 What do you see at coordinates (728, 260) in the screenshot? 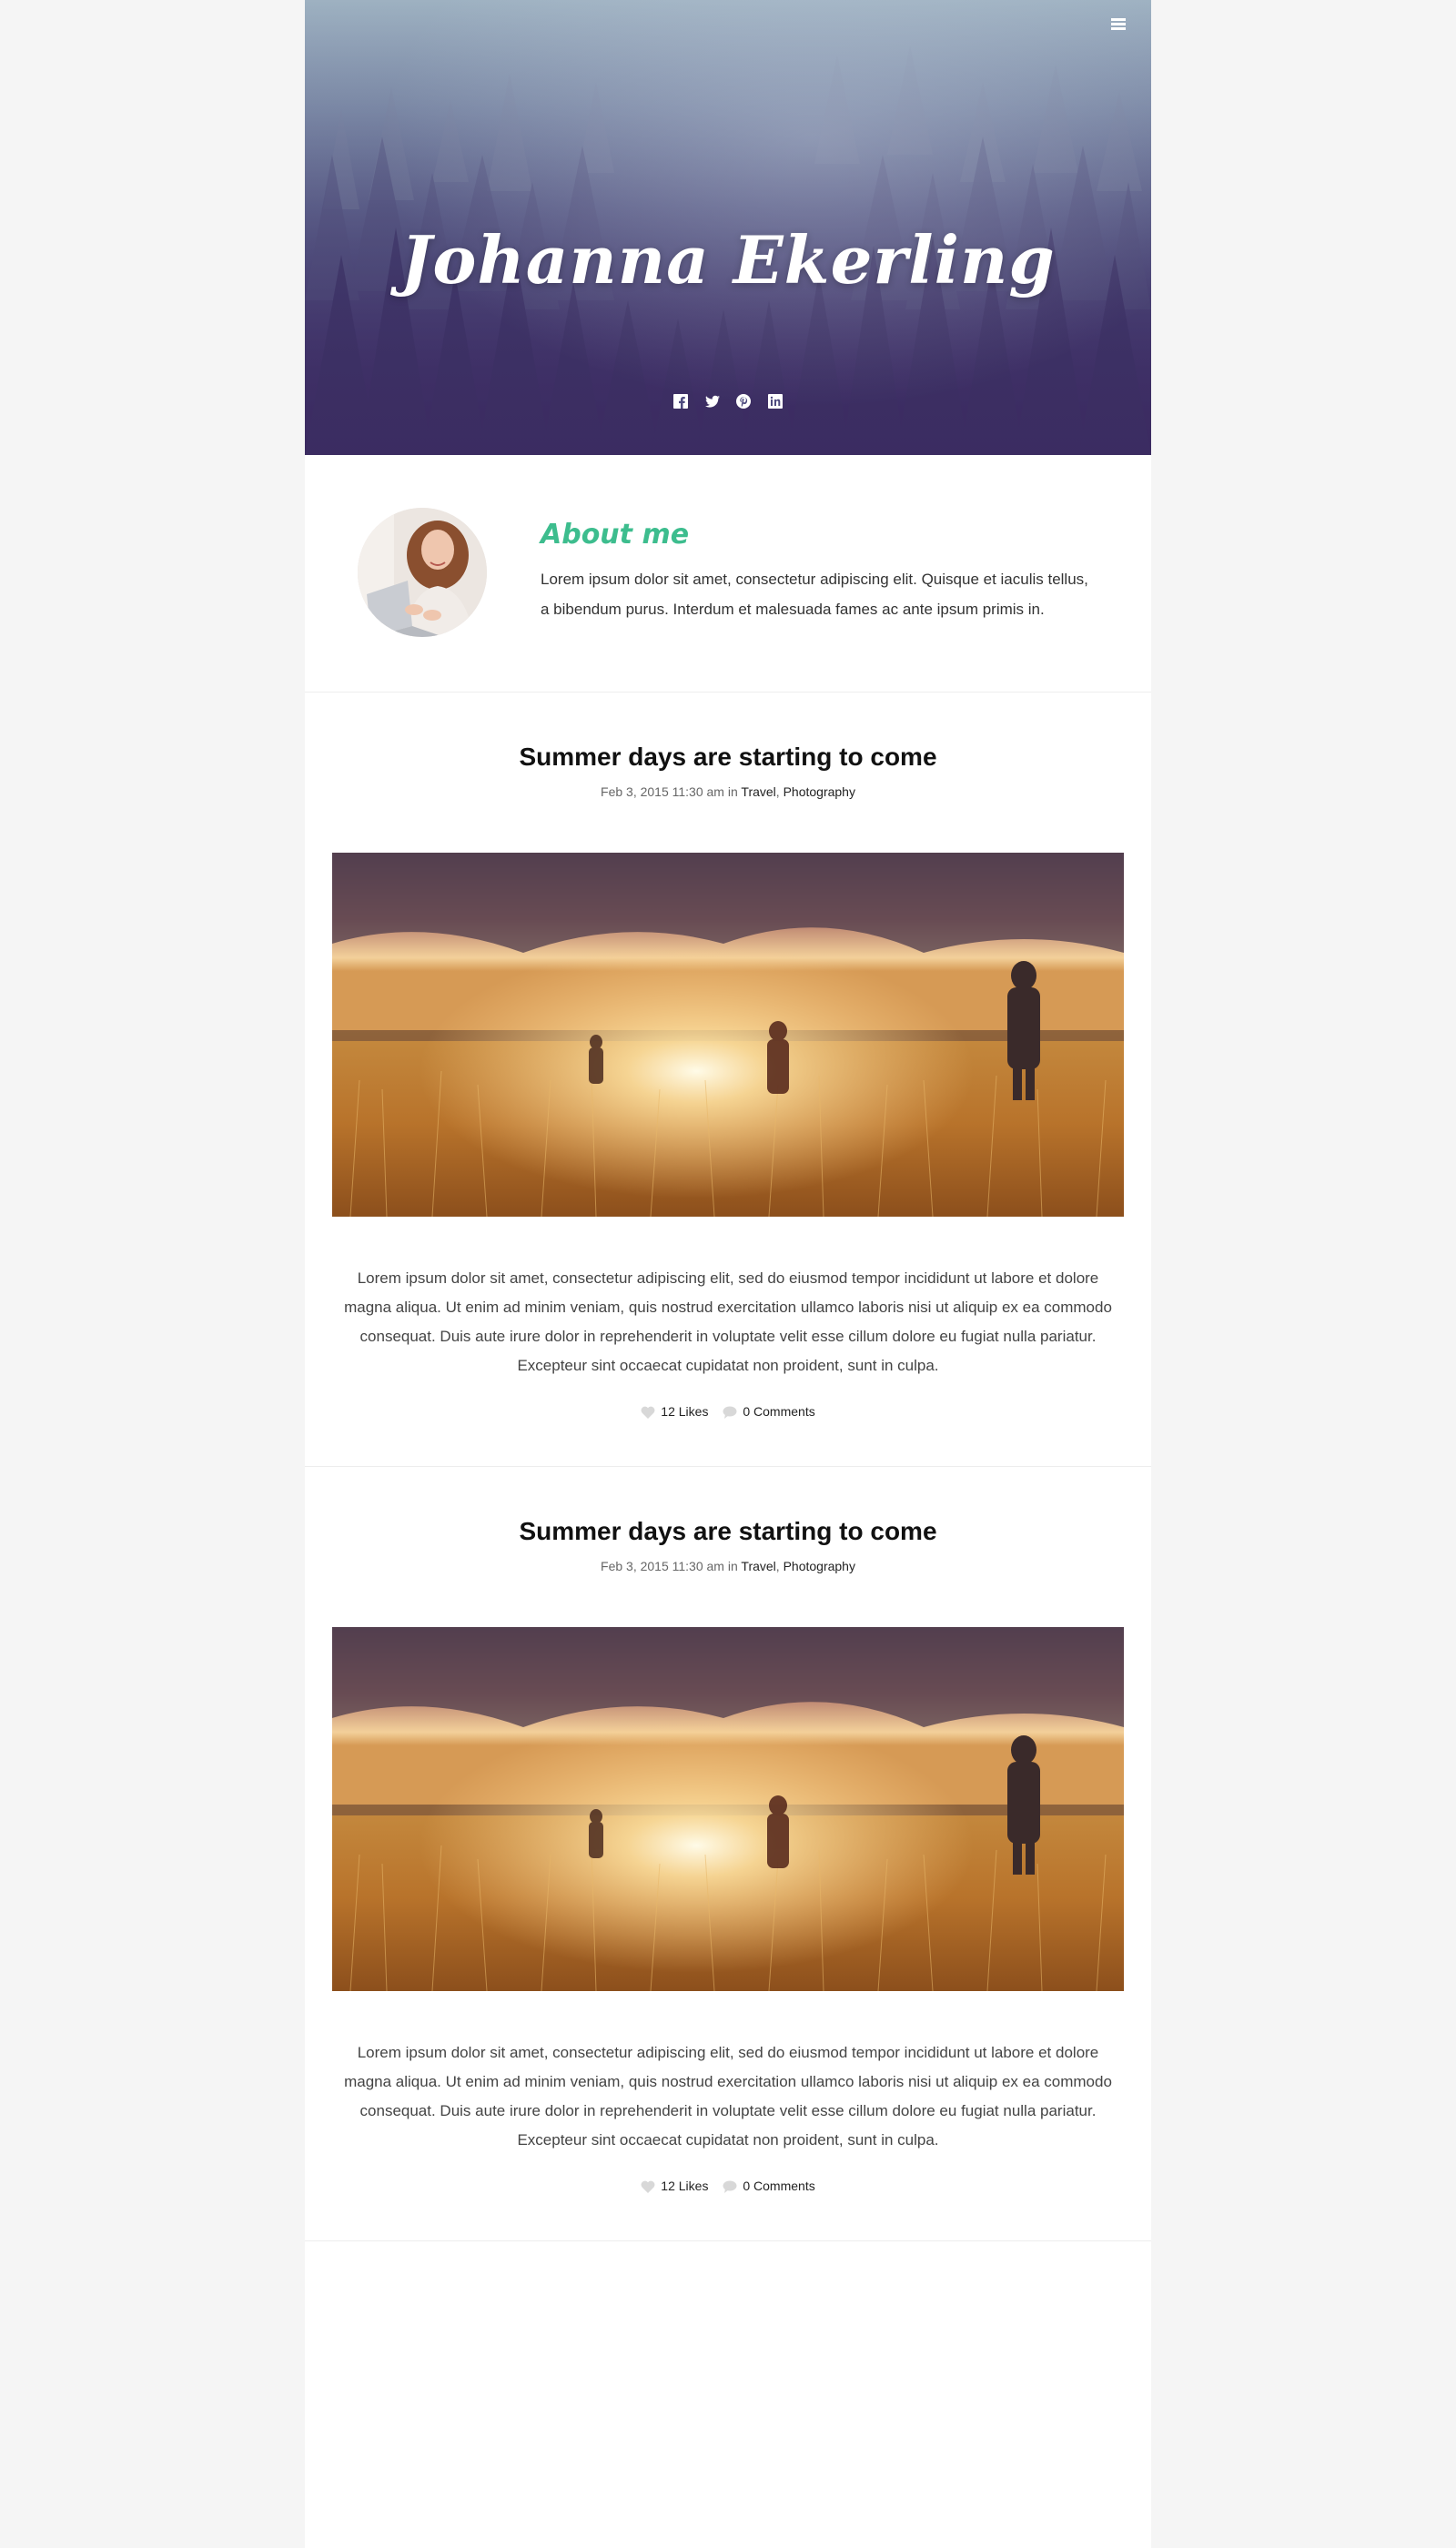
I see `site-title: Johanna Ekerling` at bounding box center [728, 260].